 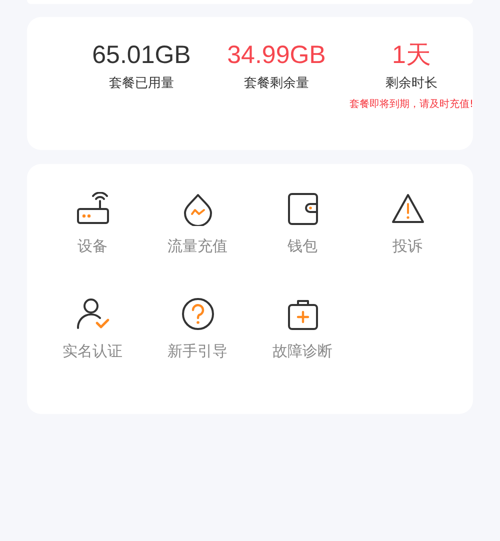 I want to click on stat-label: 套餐已用量, so click(x=141, y=83).